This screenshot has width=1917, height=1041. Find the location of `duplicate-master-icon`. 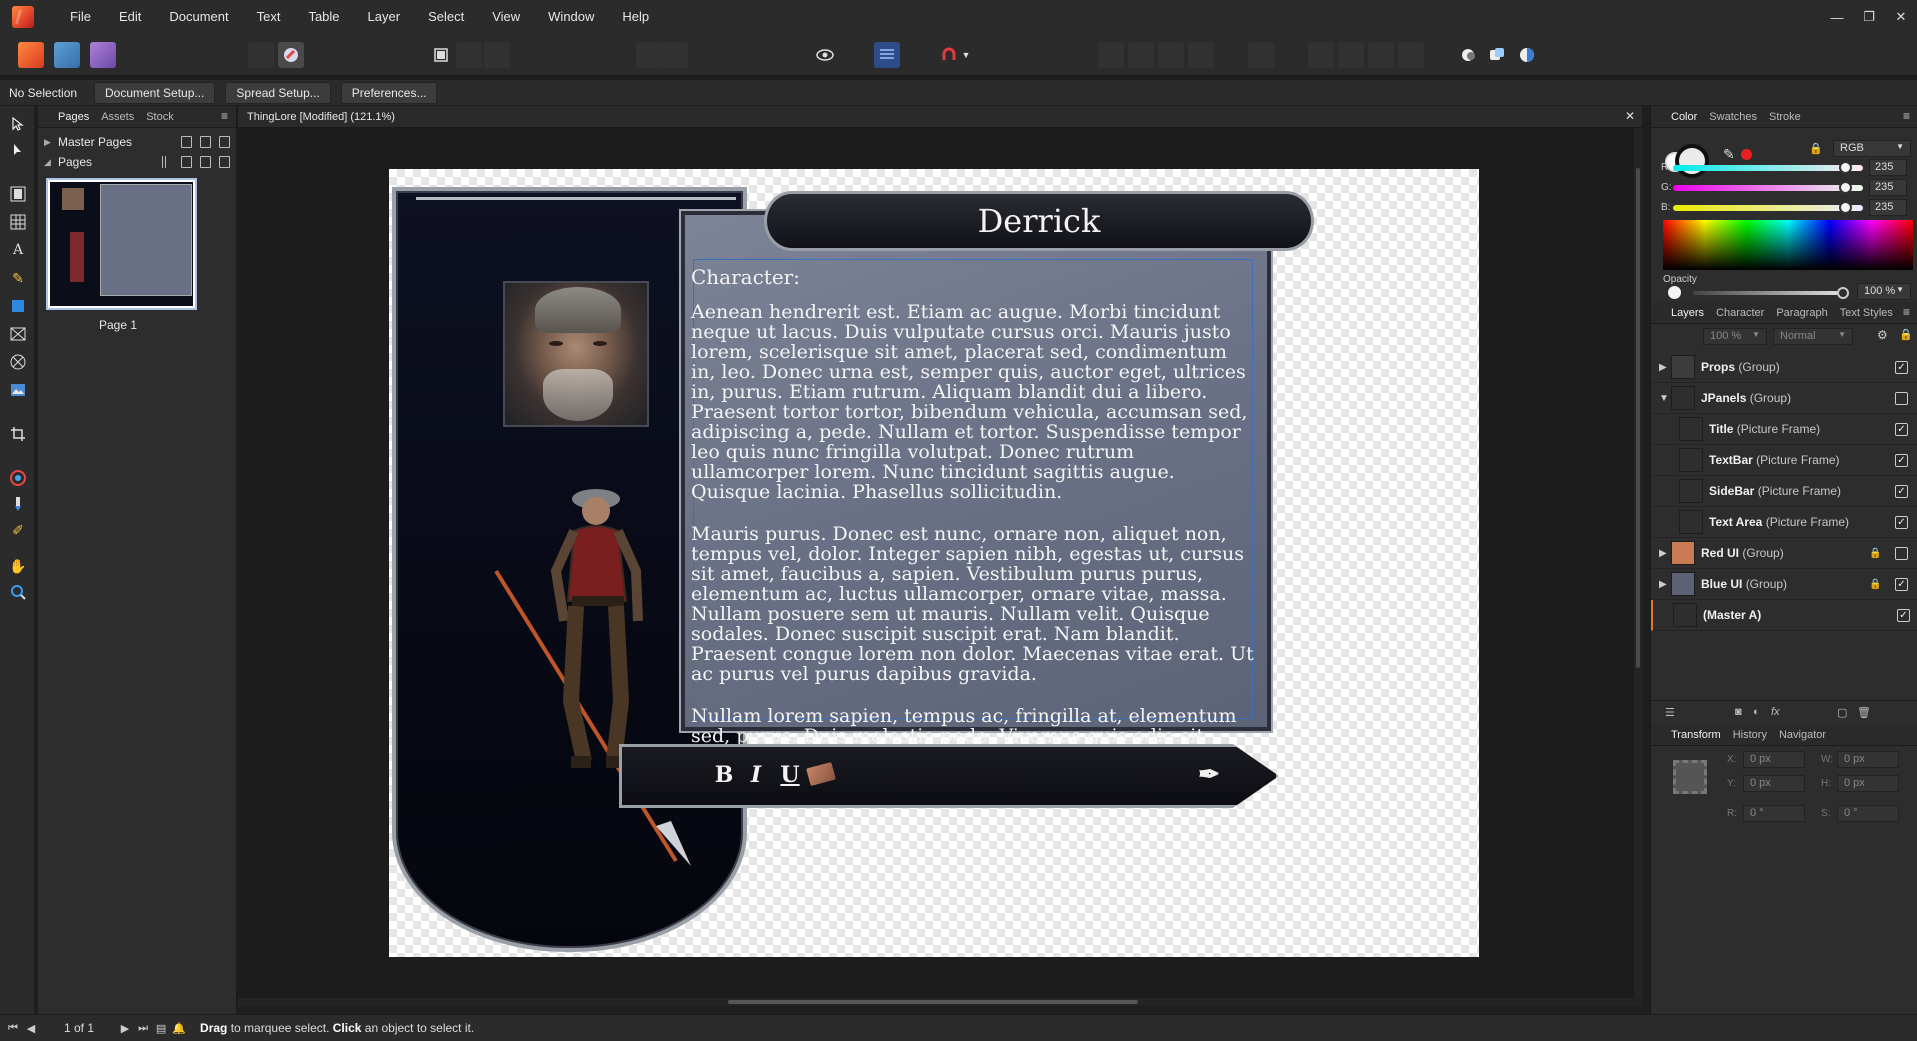

duplicate-master-icon is located at coordinates (205, 142).